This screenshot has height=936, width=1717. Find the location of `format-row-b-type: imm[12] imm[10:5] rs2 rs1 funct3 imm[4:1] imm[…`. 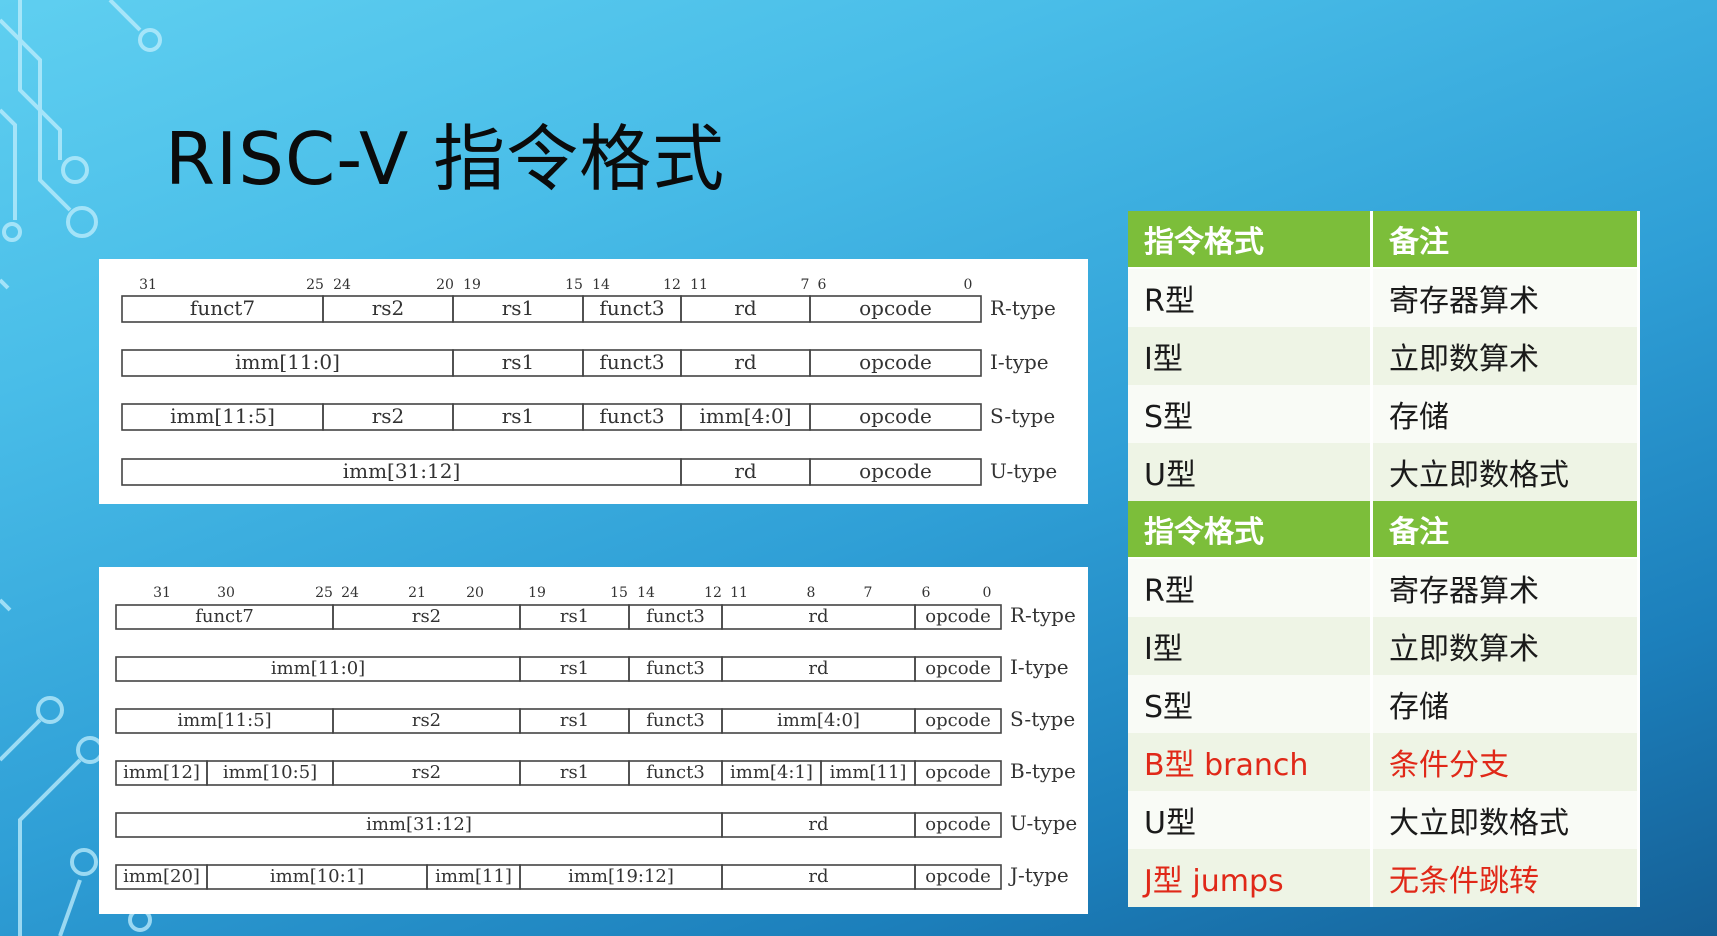

format-row-b-type: imm[12] imm[10:5] rs2 rs1 funct3 imm[4:1] imm[… is located at coordinates (595, 772).